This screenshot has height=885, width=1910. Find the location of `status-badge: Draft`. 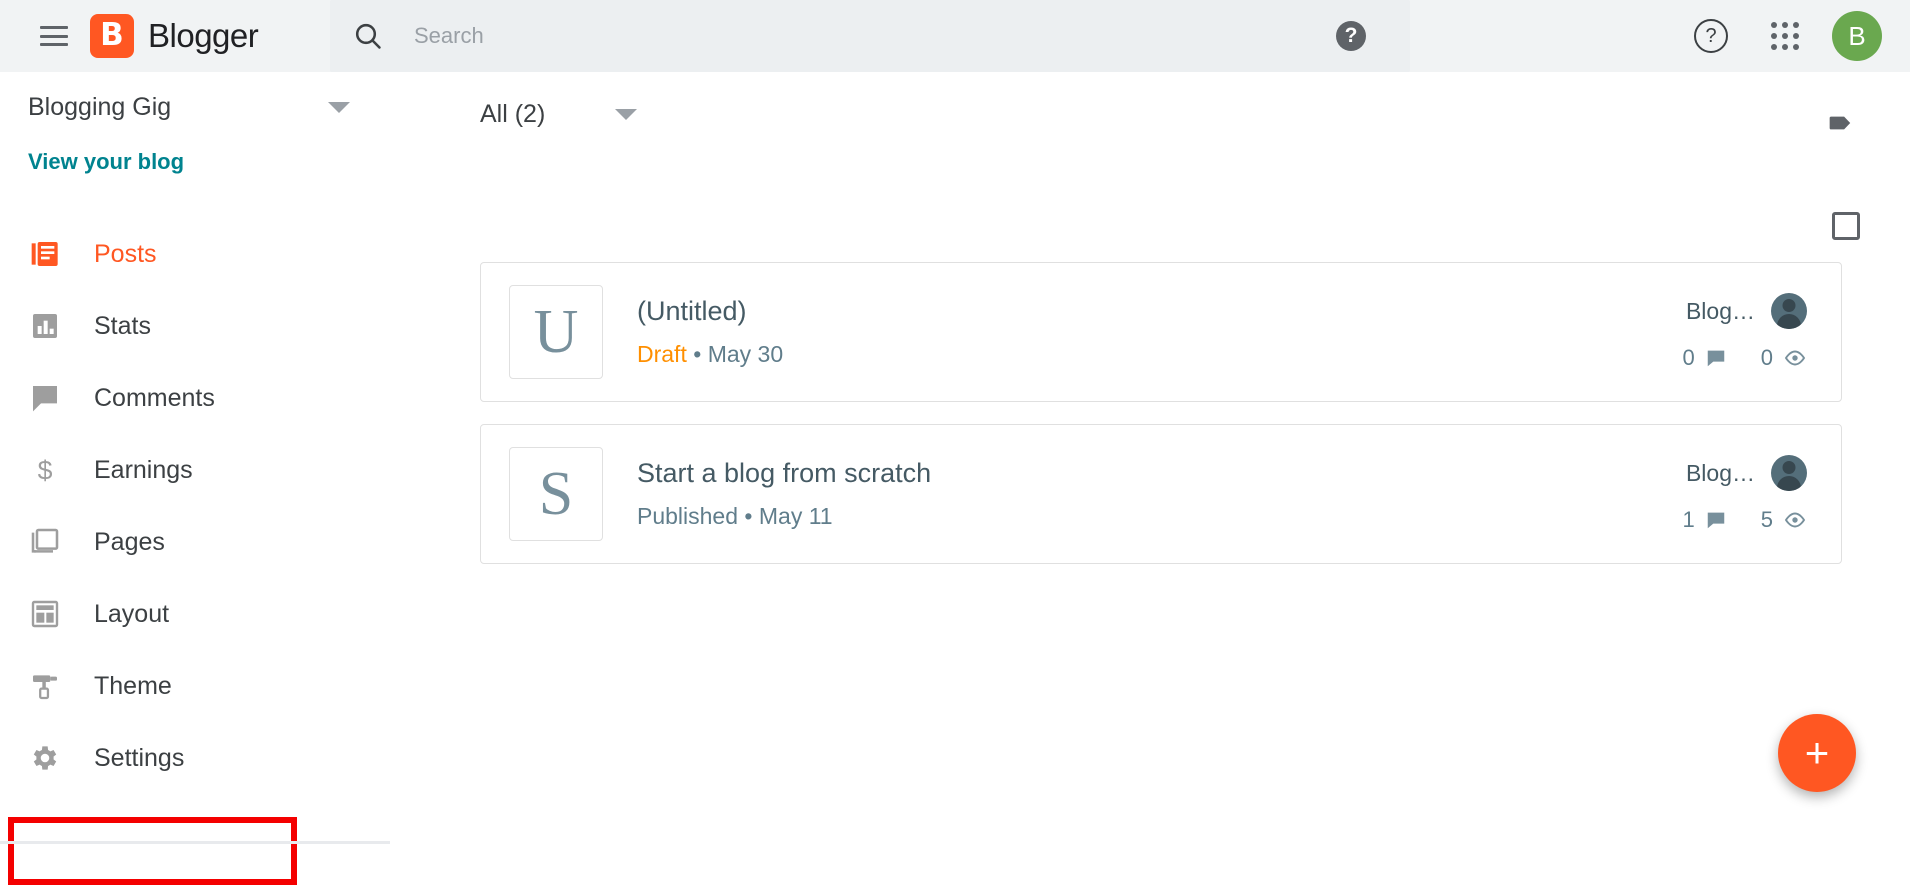

status-badge: Draft is located at coordinates (662, 354).